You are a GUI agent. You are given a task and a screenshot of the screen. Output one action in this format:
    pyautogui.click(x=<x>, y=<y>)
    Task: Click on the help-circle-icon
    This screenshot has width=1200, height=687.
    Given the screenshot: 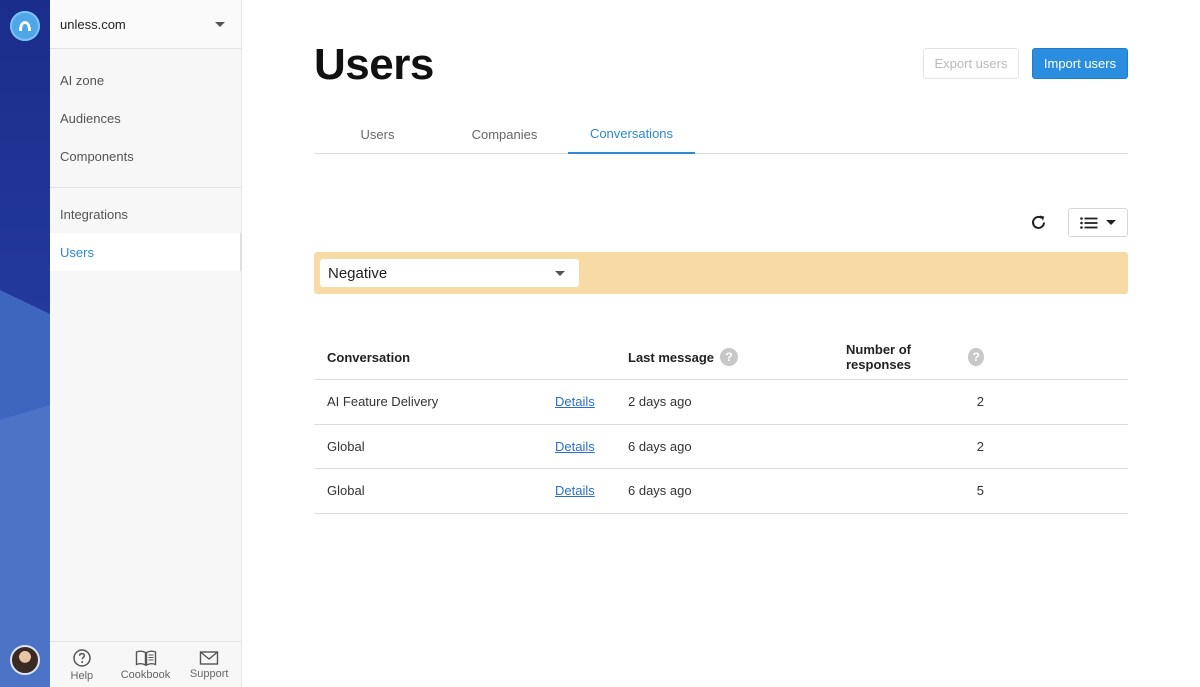 What is the action you would take?
    pyautogui.click(x=82, y=657)
    